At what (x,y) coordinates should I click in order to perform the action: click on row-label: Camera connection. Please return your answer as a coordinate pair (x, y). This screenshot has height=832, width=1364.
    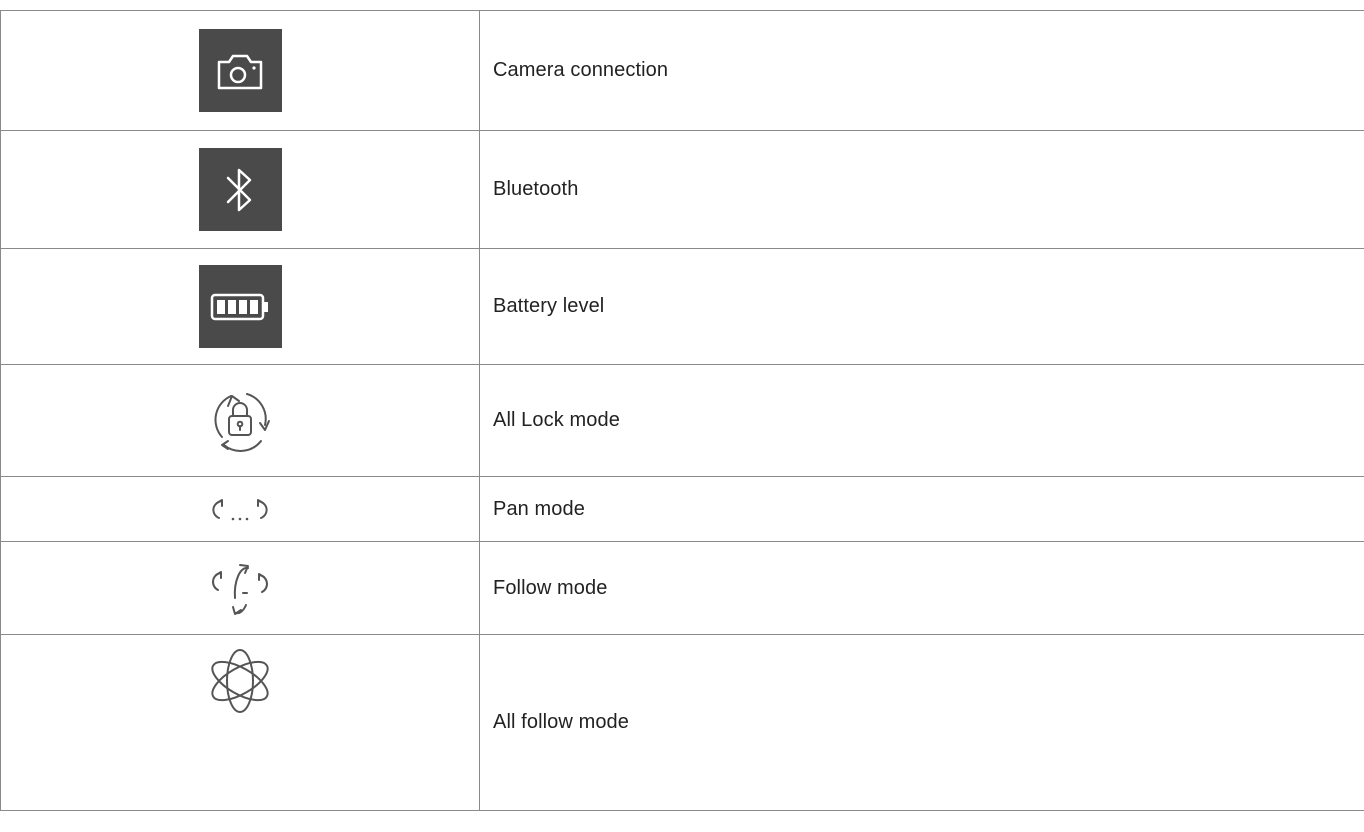
    Looking at the image, I should click on (921, 70).